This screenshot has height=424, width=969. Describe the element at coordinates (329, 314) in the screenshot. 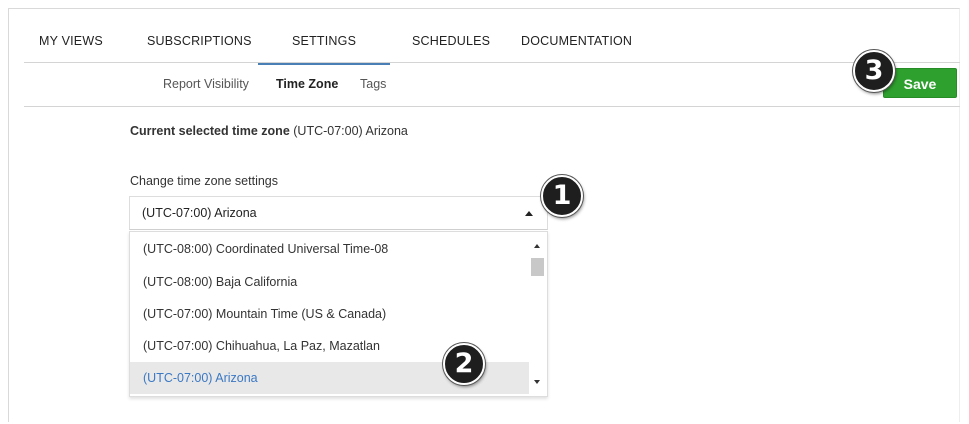

I see `time-zone-option: (UTC-07:00) Mountain Time (US & Canada)` at that location.